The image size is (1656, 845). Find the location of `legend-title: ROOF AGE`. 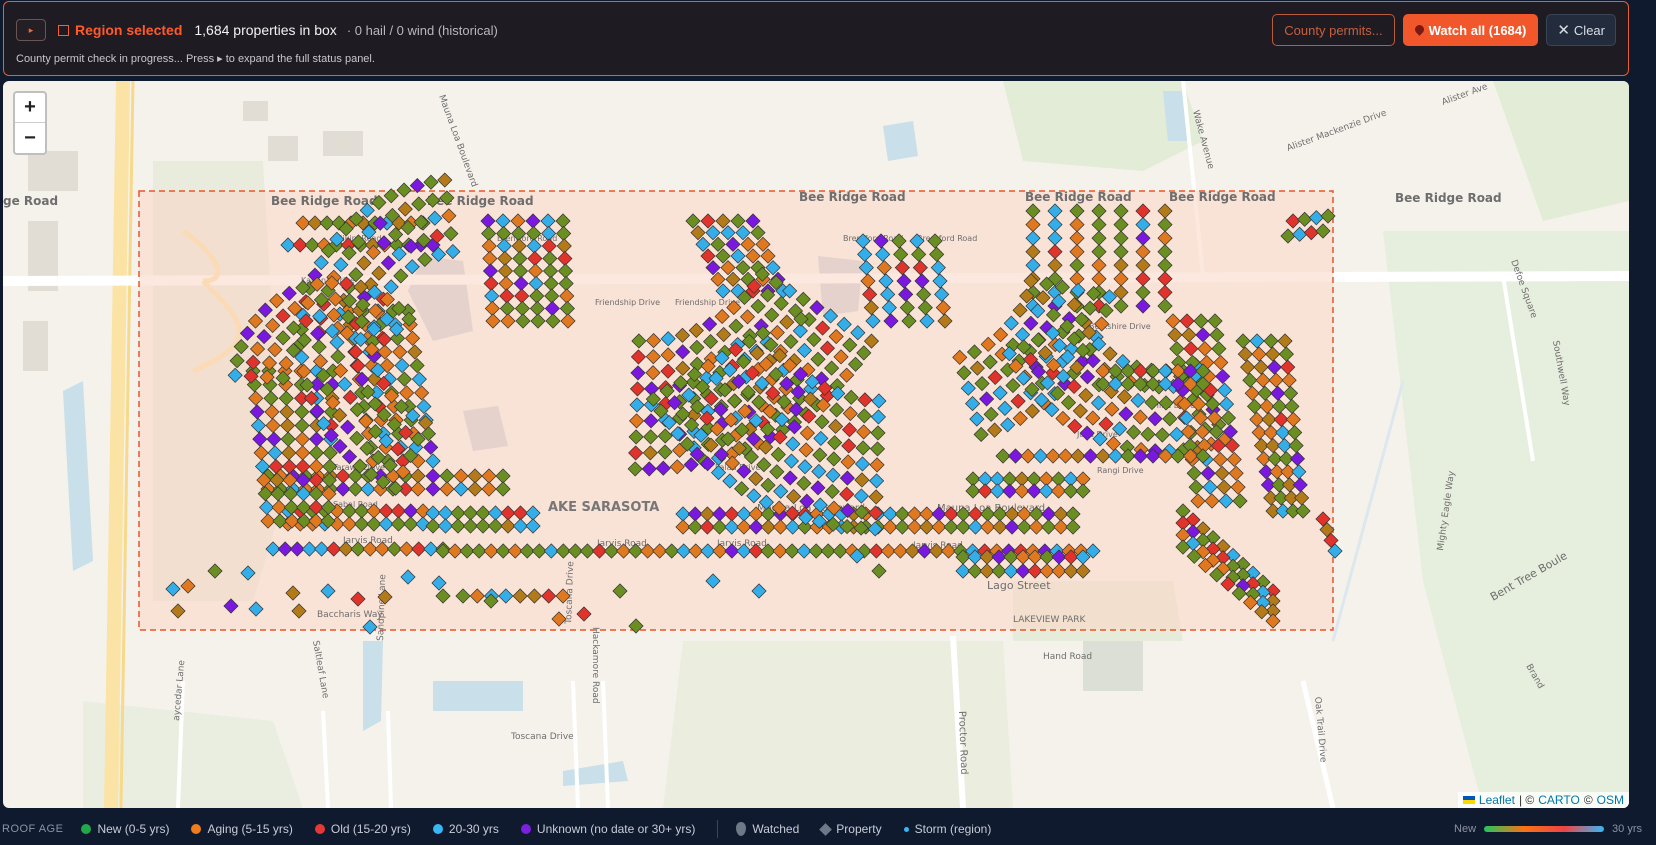

legend-title: ROOF AGE is located at coordinates (33, 829).